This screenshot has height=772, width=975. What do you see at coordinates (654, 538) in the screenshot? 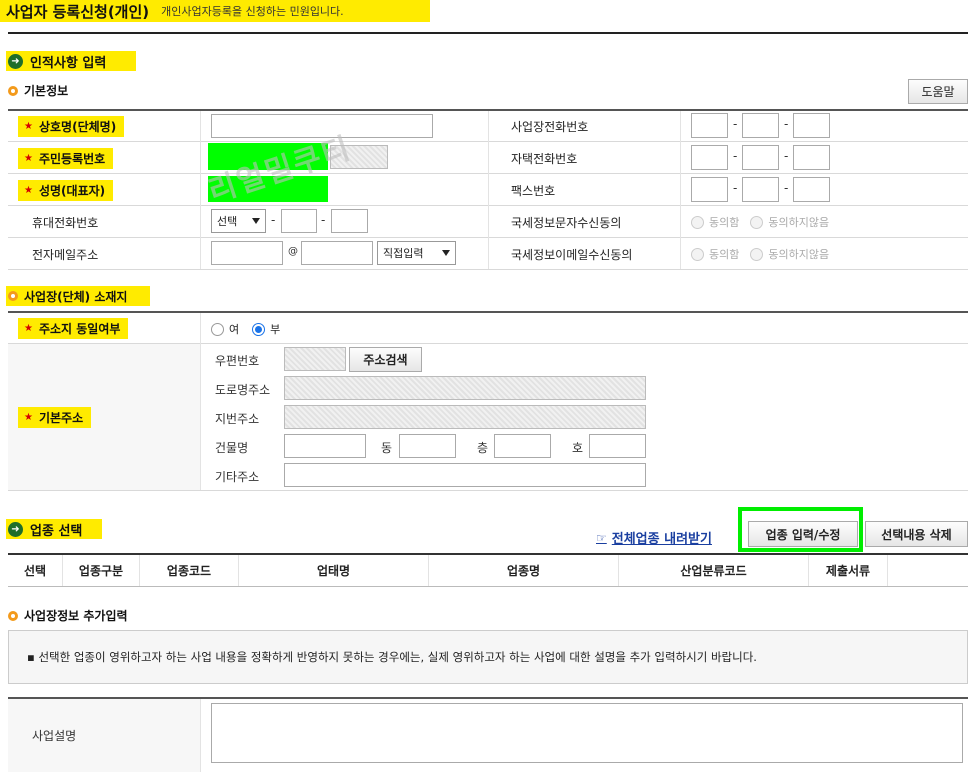
I see `download-all-industries-link: ☞ 전체업종 내려받기` at bounding box center [654, 538].